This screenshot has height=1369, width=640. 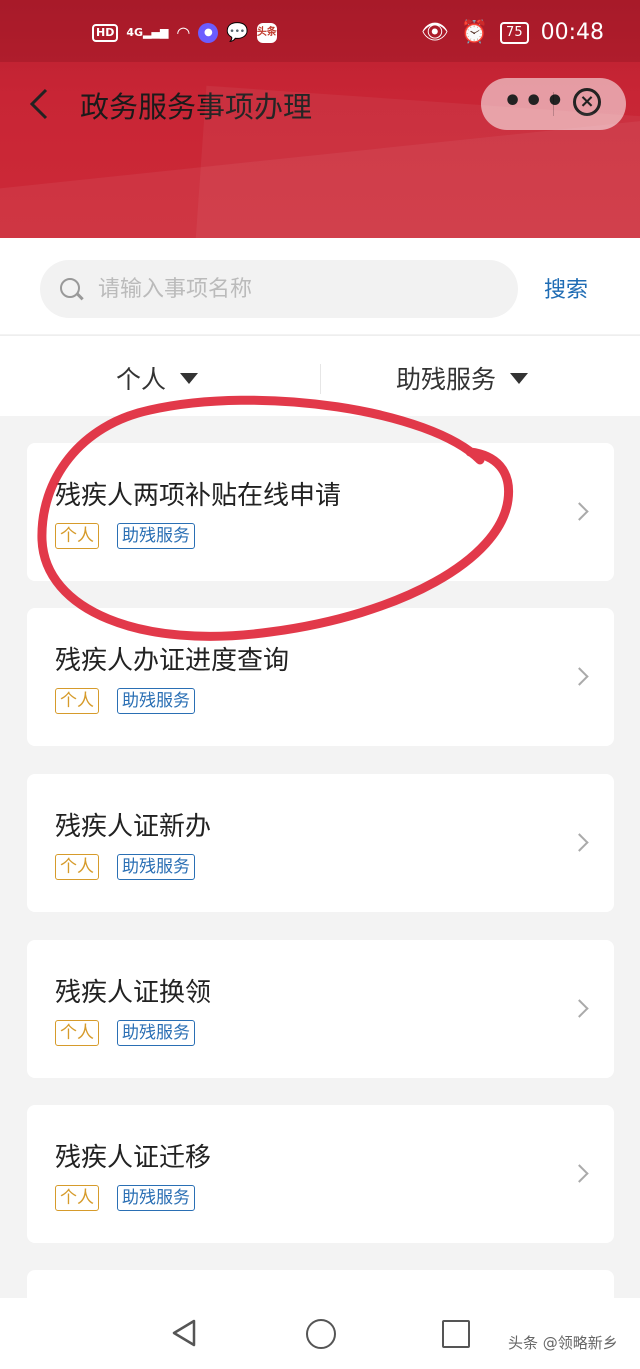 I want to click on list-item: 残疾人证迁移 个人 助残服务, so click(x=320, y=1174).